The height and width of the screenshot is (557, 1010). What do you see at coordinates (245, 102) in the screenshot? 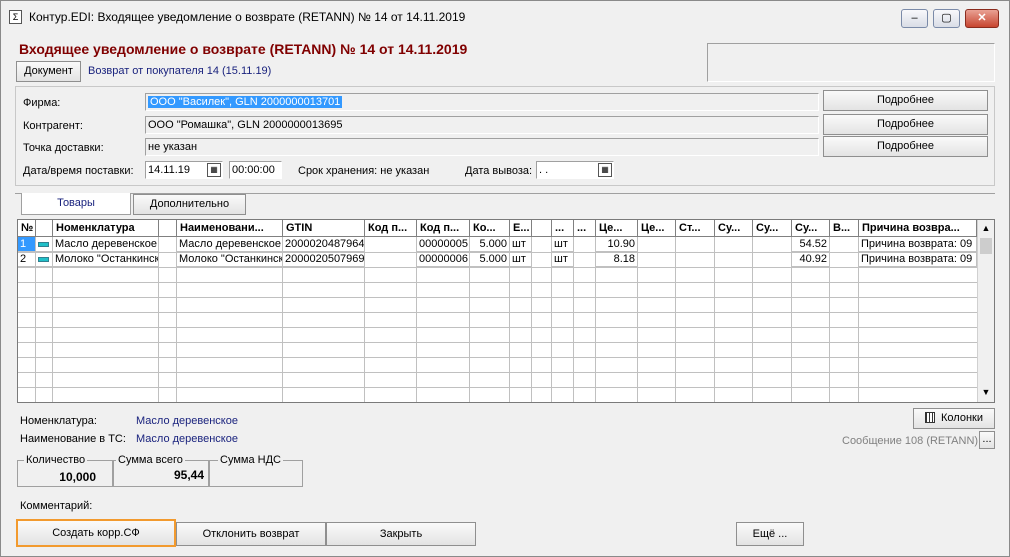
I see `firma-value: ООО "Василек", GLN 2000000013701` at bounding box center [245, 102].